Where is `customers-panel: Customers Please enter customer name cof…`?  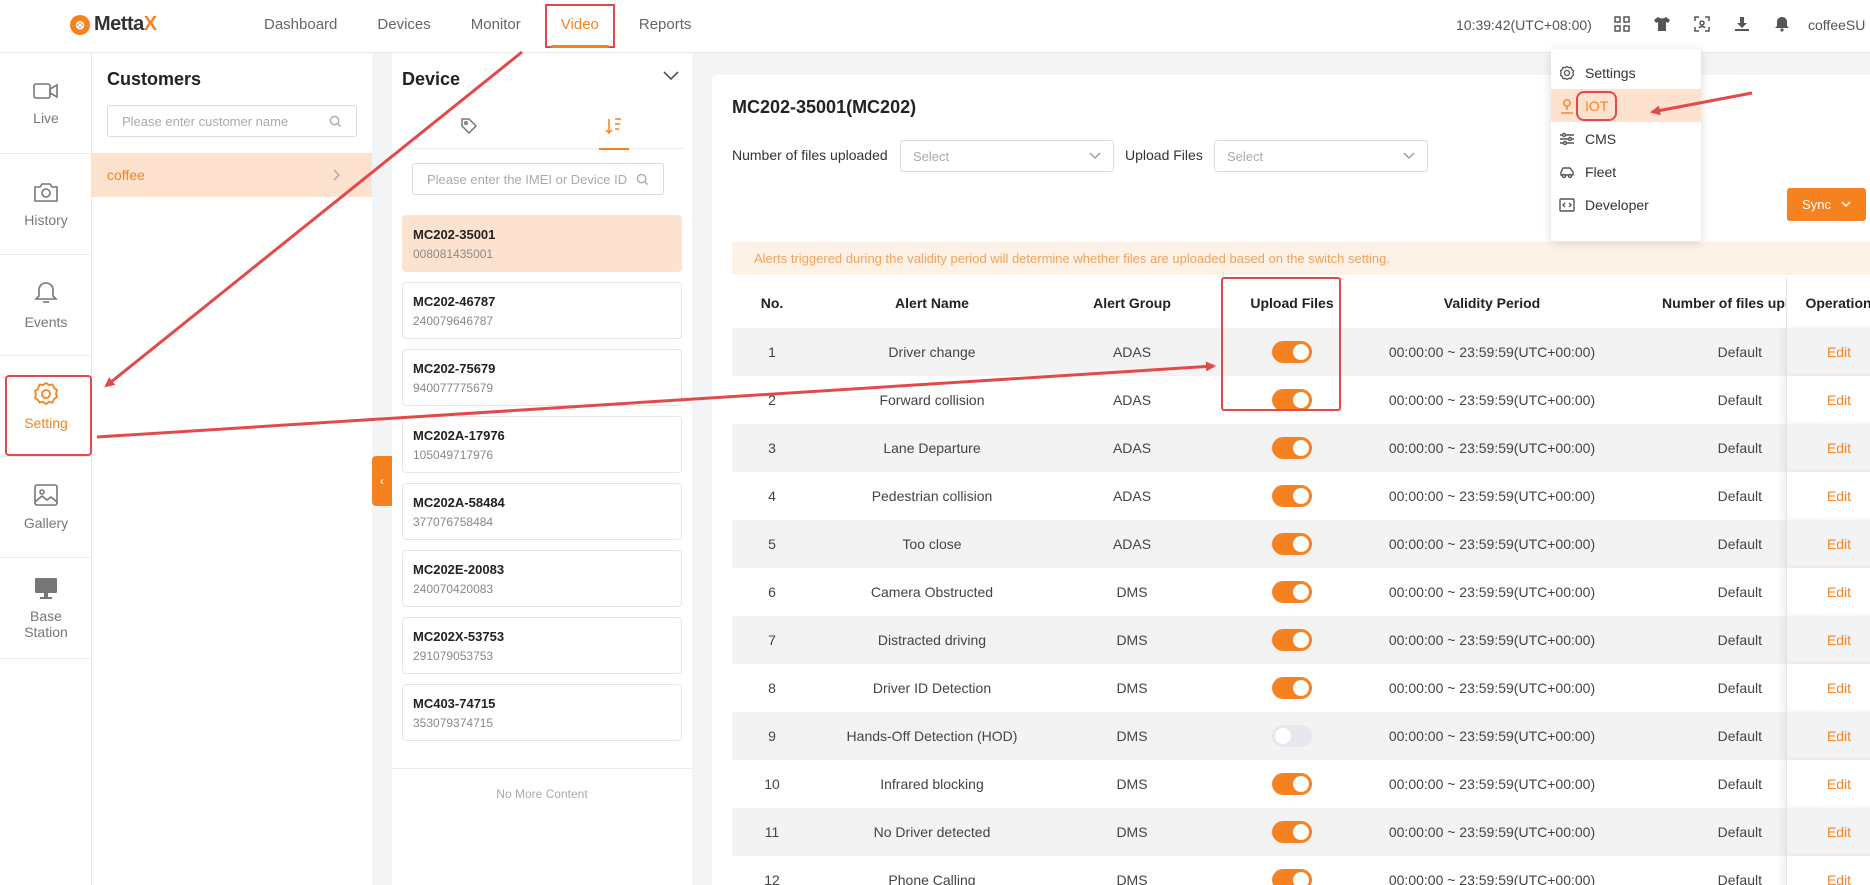
customers-panel: Customers Please enter customer name cof… is located at coordinates (232, 469).